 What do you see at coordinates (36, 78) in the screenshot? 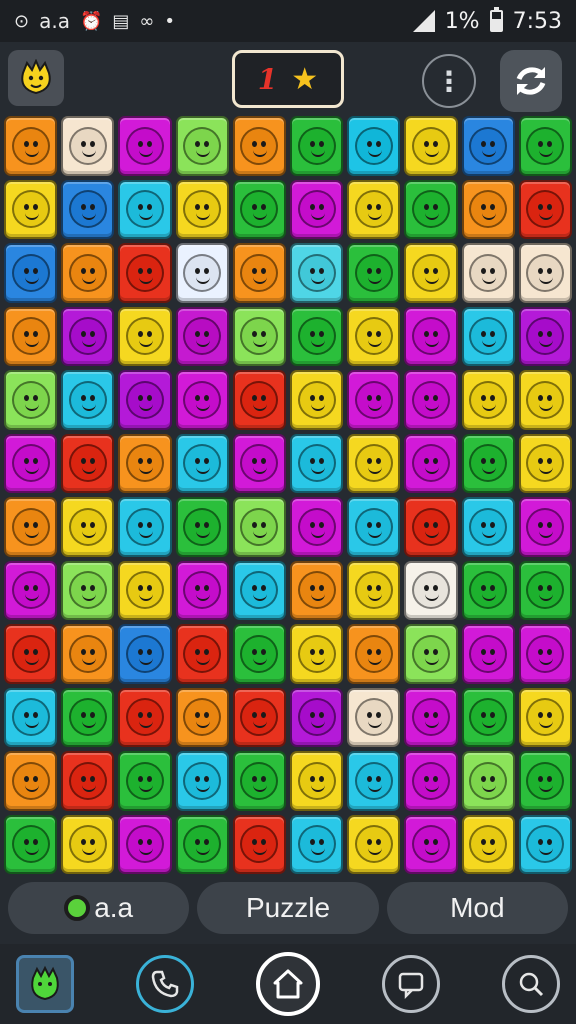
I see `profile-button` at bounding box center [36, 78].